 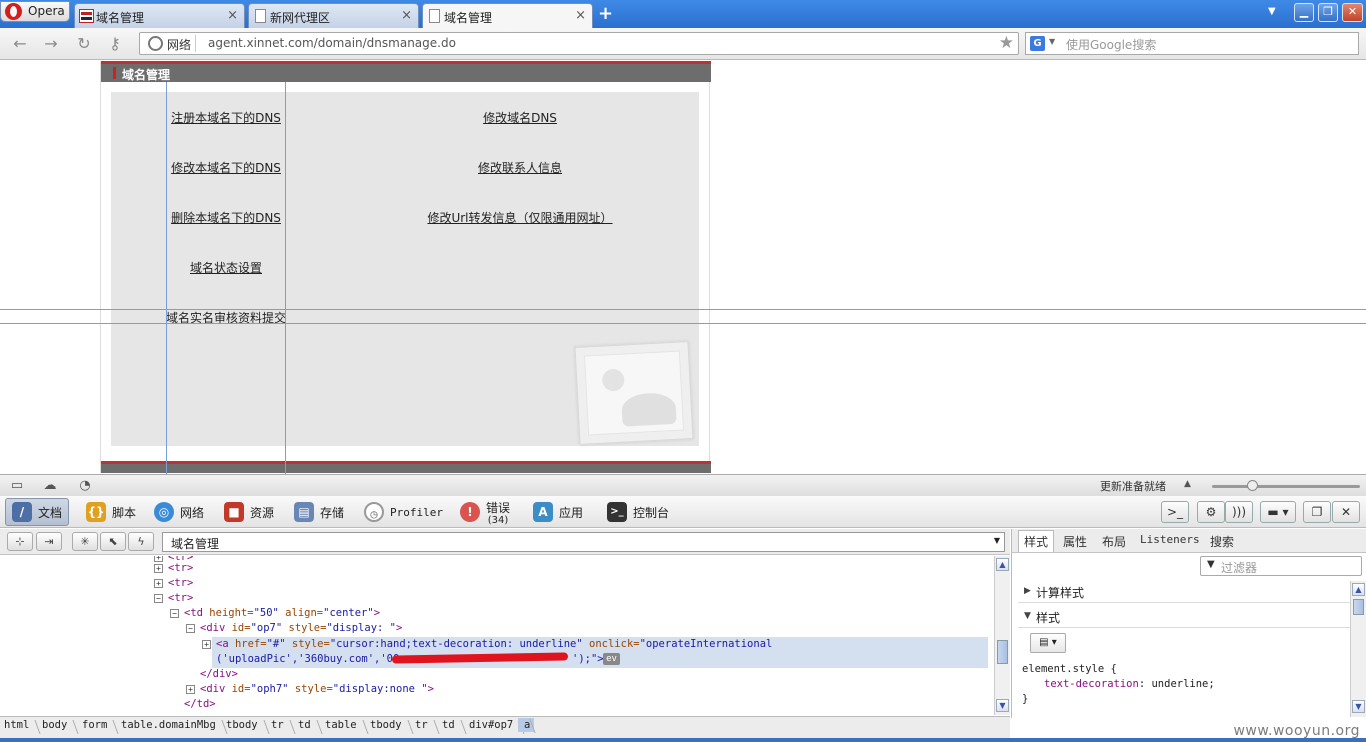 I want to click on event-listener-badge: ev, so click(x=611, y=659).